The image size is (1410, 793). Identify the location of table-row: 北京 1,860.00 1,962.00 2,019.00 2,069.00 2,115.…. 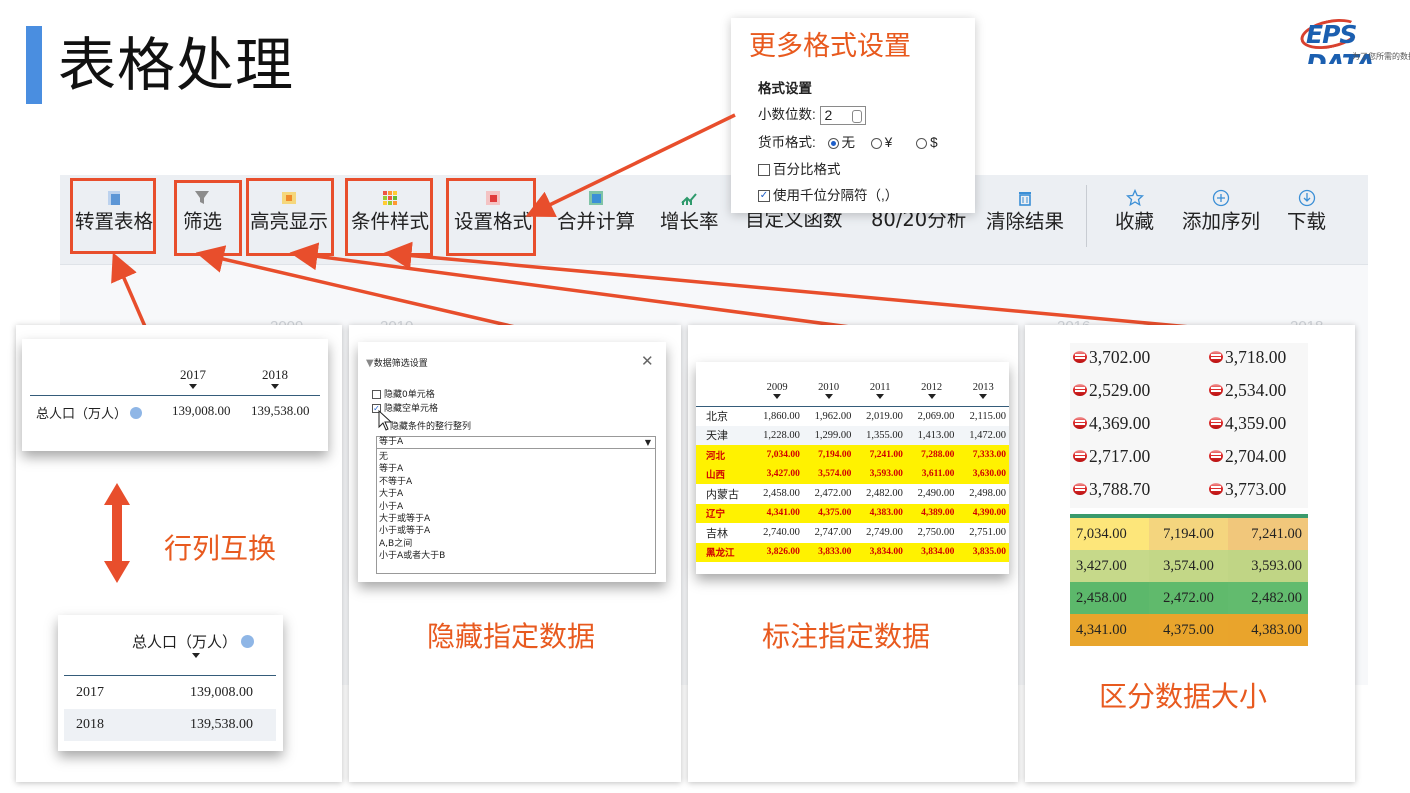
(856, 417).